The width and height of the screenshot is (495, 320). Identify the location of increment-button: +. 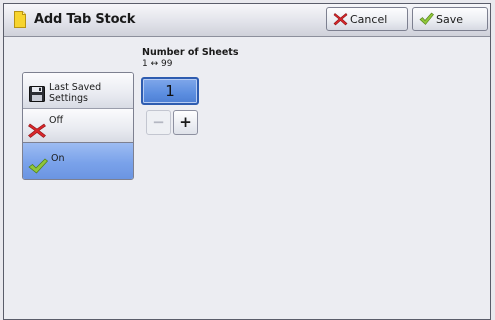
(185, 122).